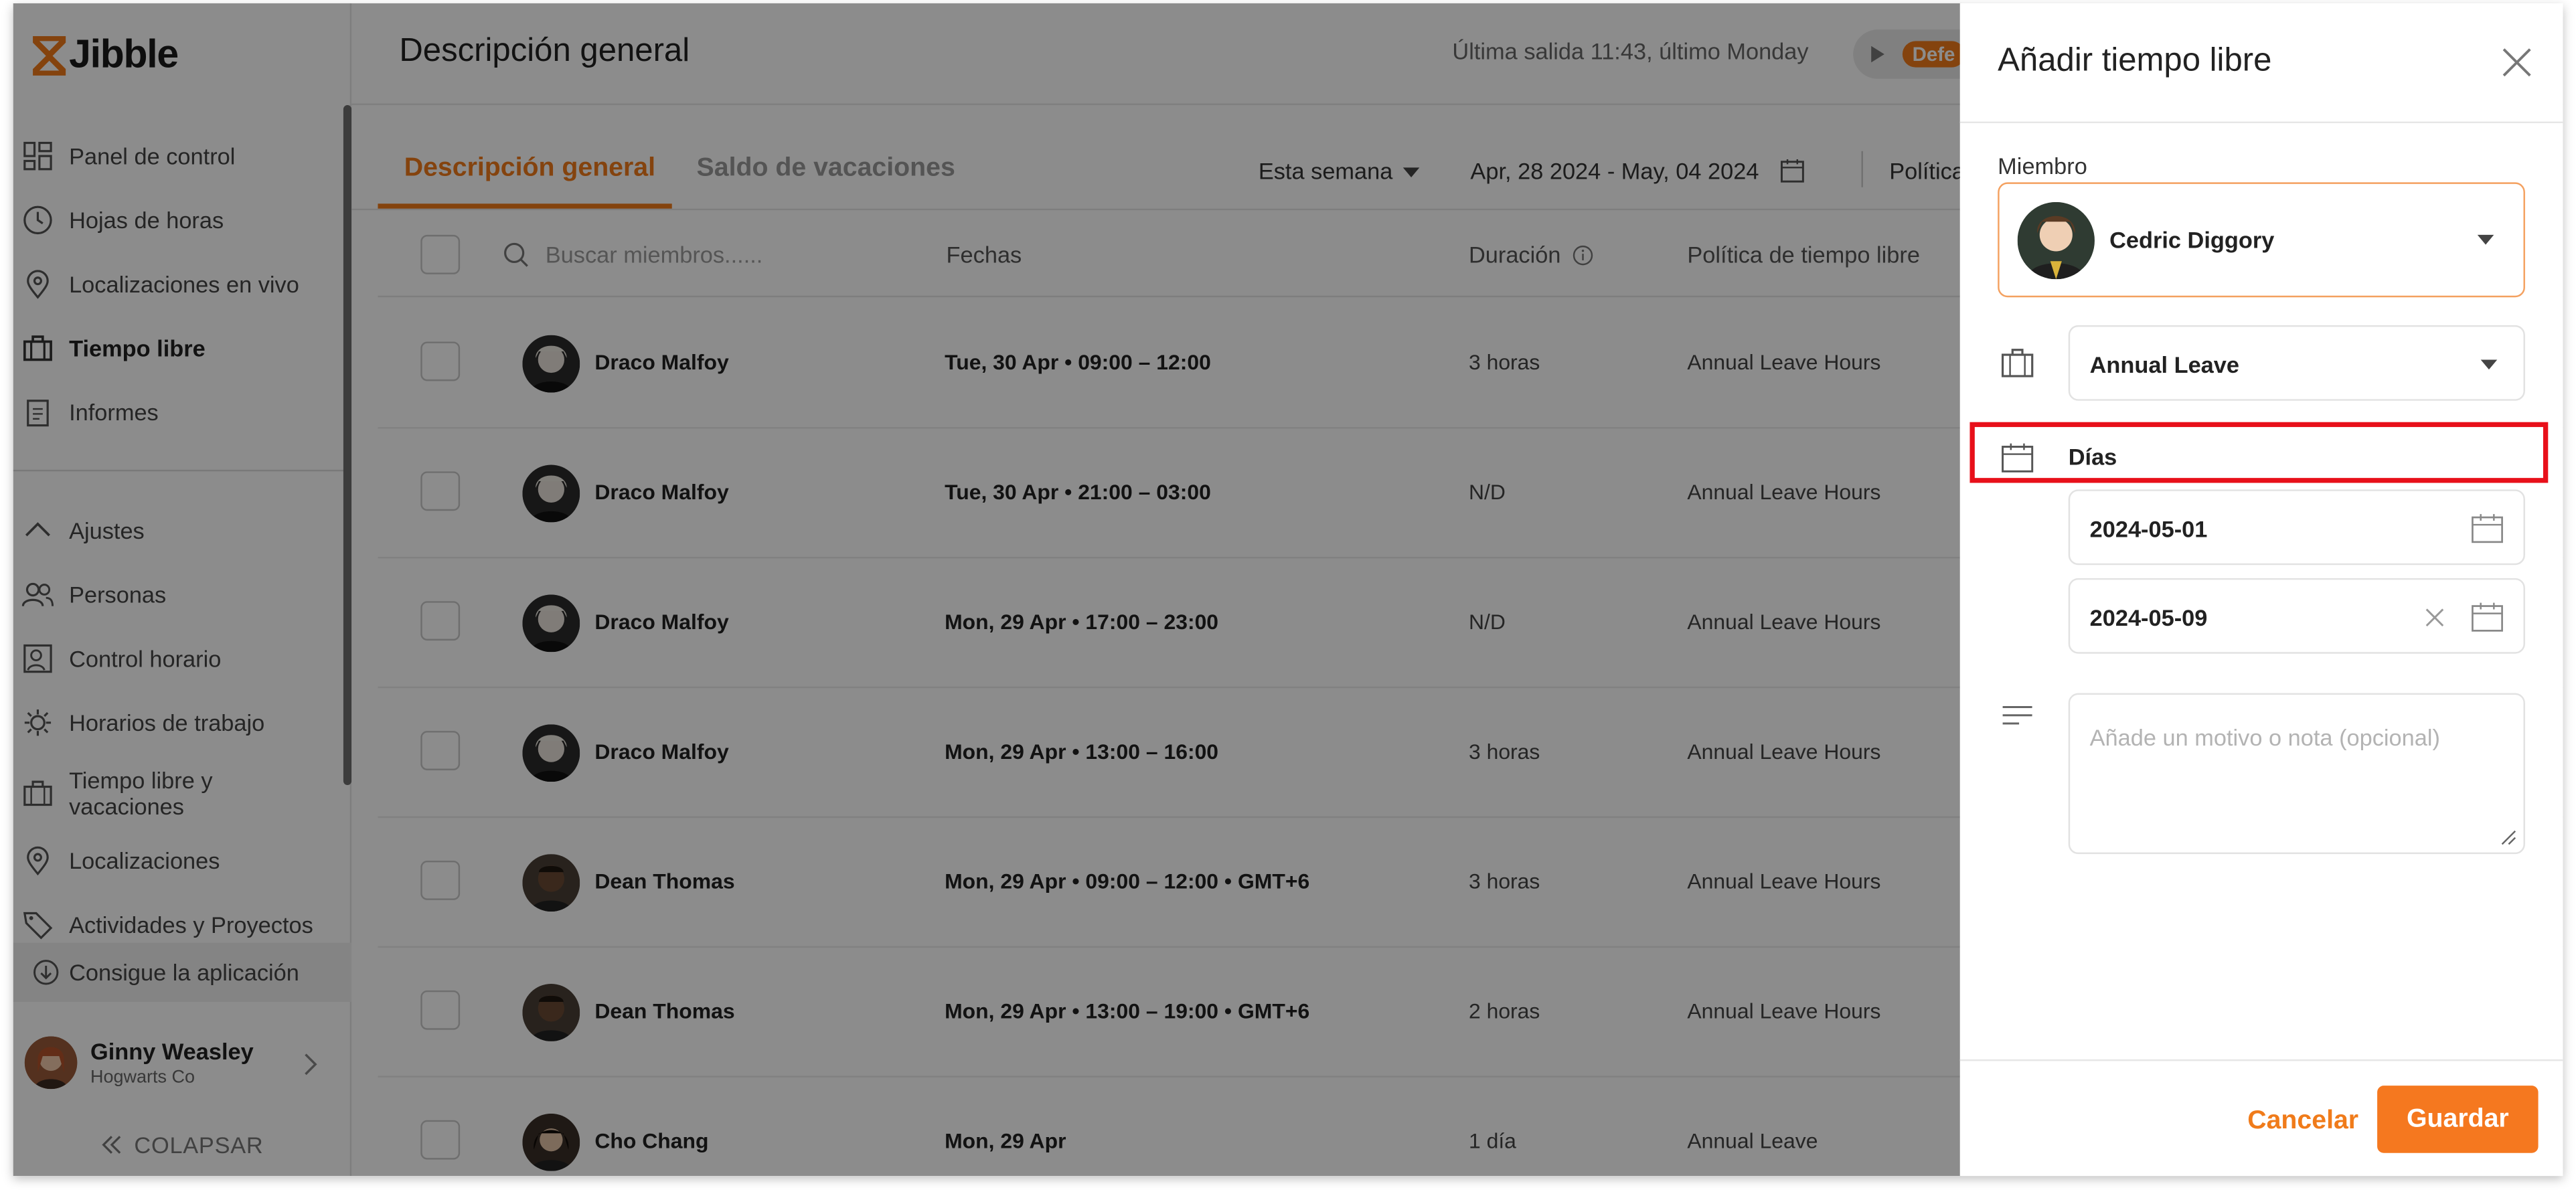 The image size is (2576, 1202). Describe the element at coordinates (2509, 837) in the screenshot. I see `resize-handle-icon` at that location.